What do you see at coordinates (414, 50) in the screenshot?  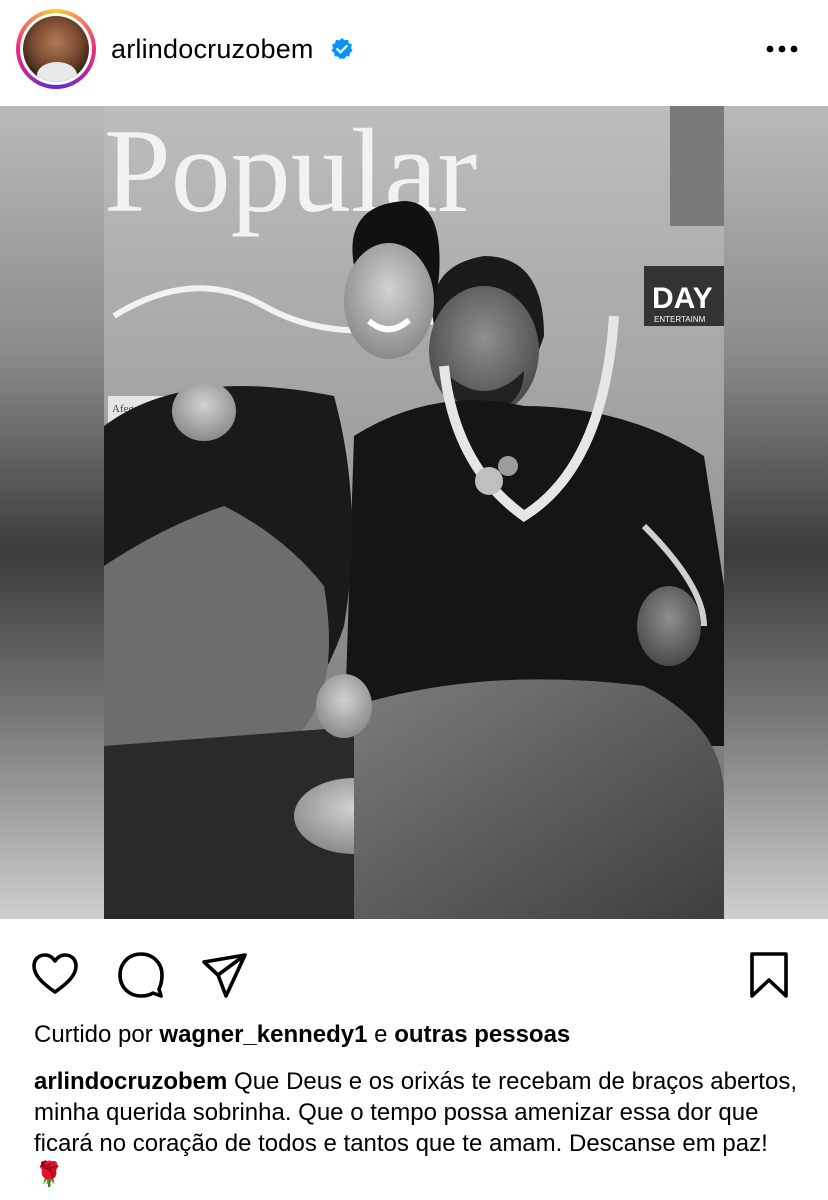 I see `post-header: arlindocruzobem` at bounding box center [414, 50].